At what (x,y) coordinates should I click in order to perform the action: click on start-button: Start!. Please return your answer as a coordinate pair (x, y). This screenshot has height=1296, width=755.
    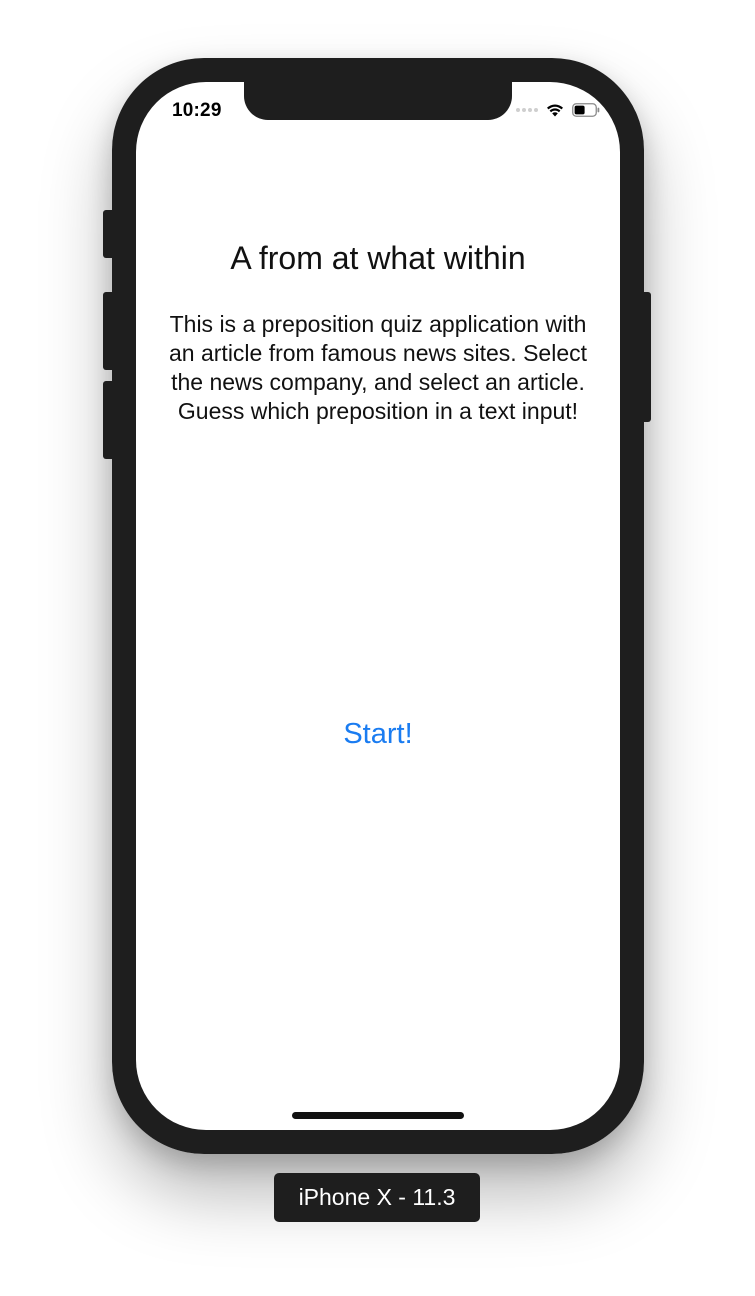
    Looking at the image, I should click on (378, 734).